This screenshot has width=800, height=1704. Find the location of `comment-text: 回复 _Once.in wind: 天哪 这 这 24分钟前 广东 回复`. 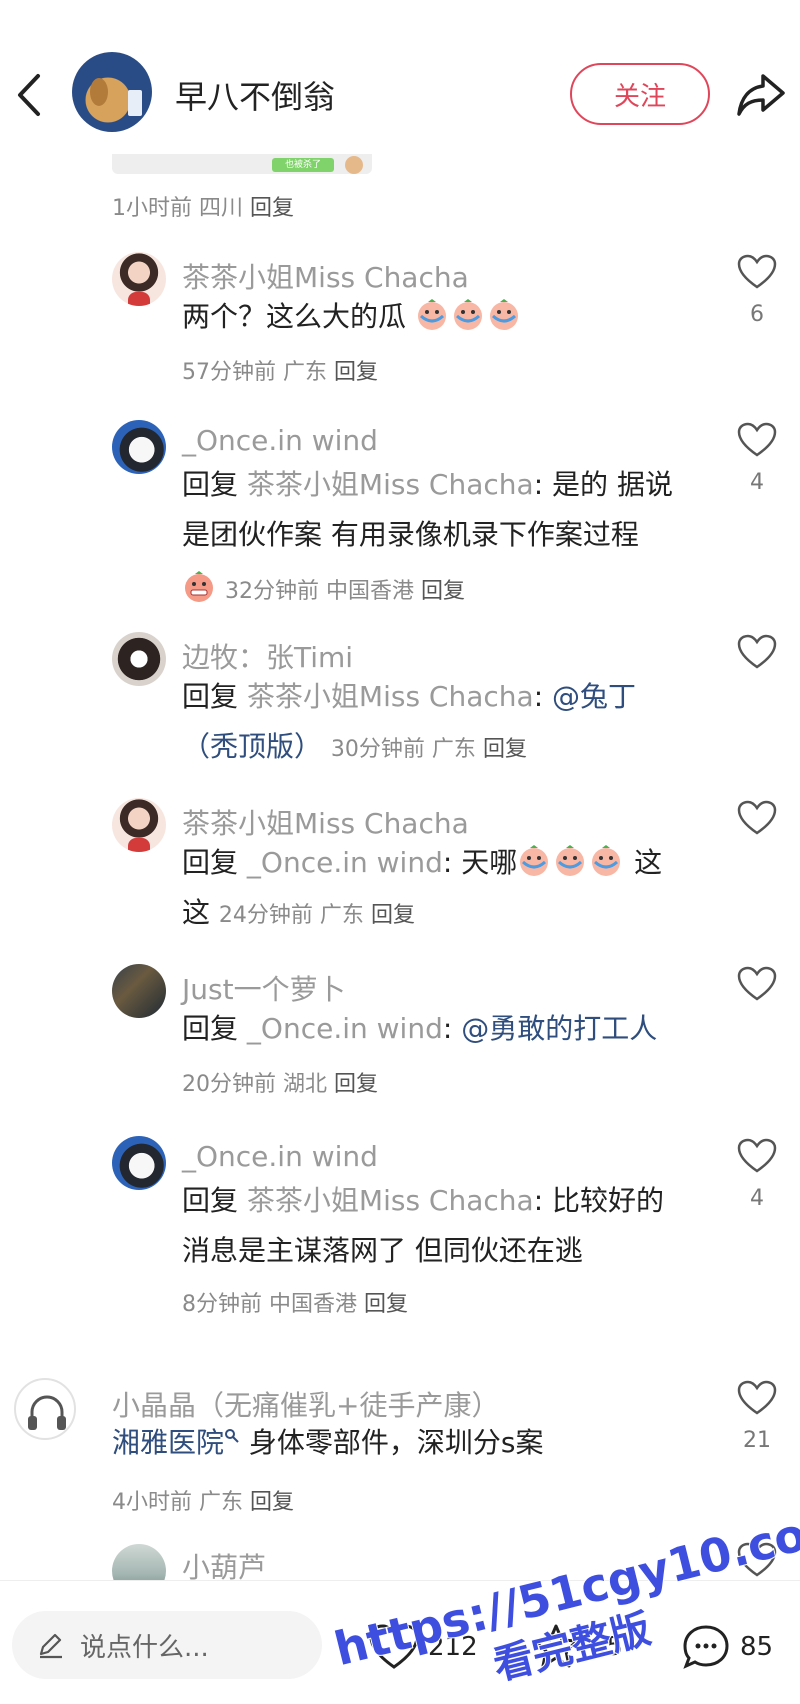

comment-text: 回复 _Once.in wind: 天哪 这 这 24分钟前 广东 回复 is located at coordinates (422, 887).